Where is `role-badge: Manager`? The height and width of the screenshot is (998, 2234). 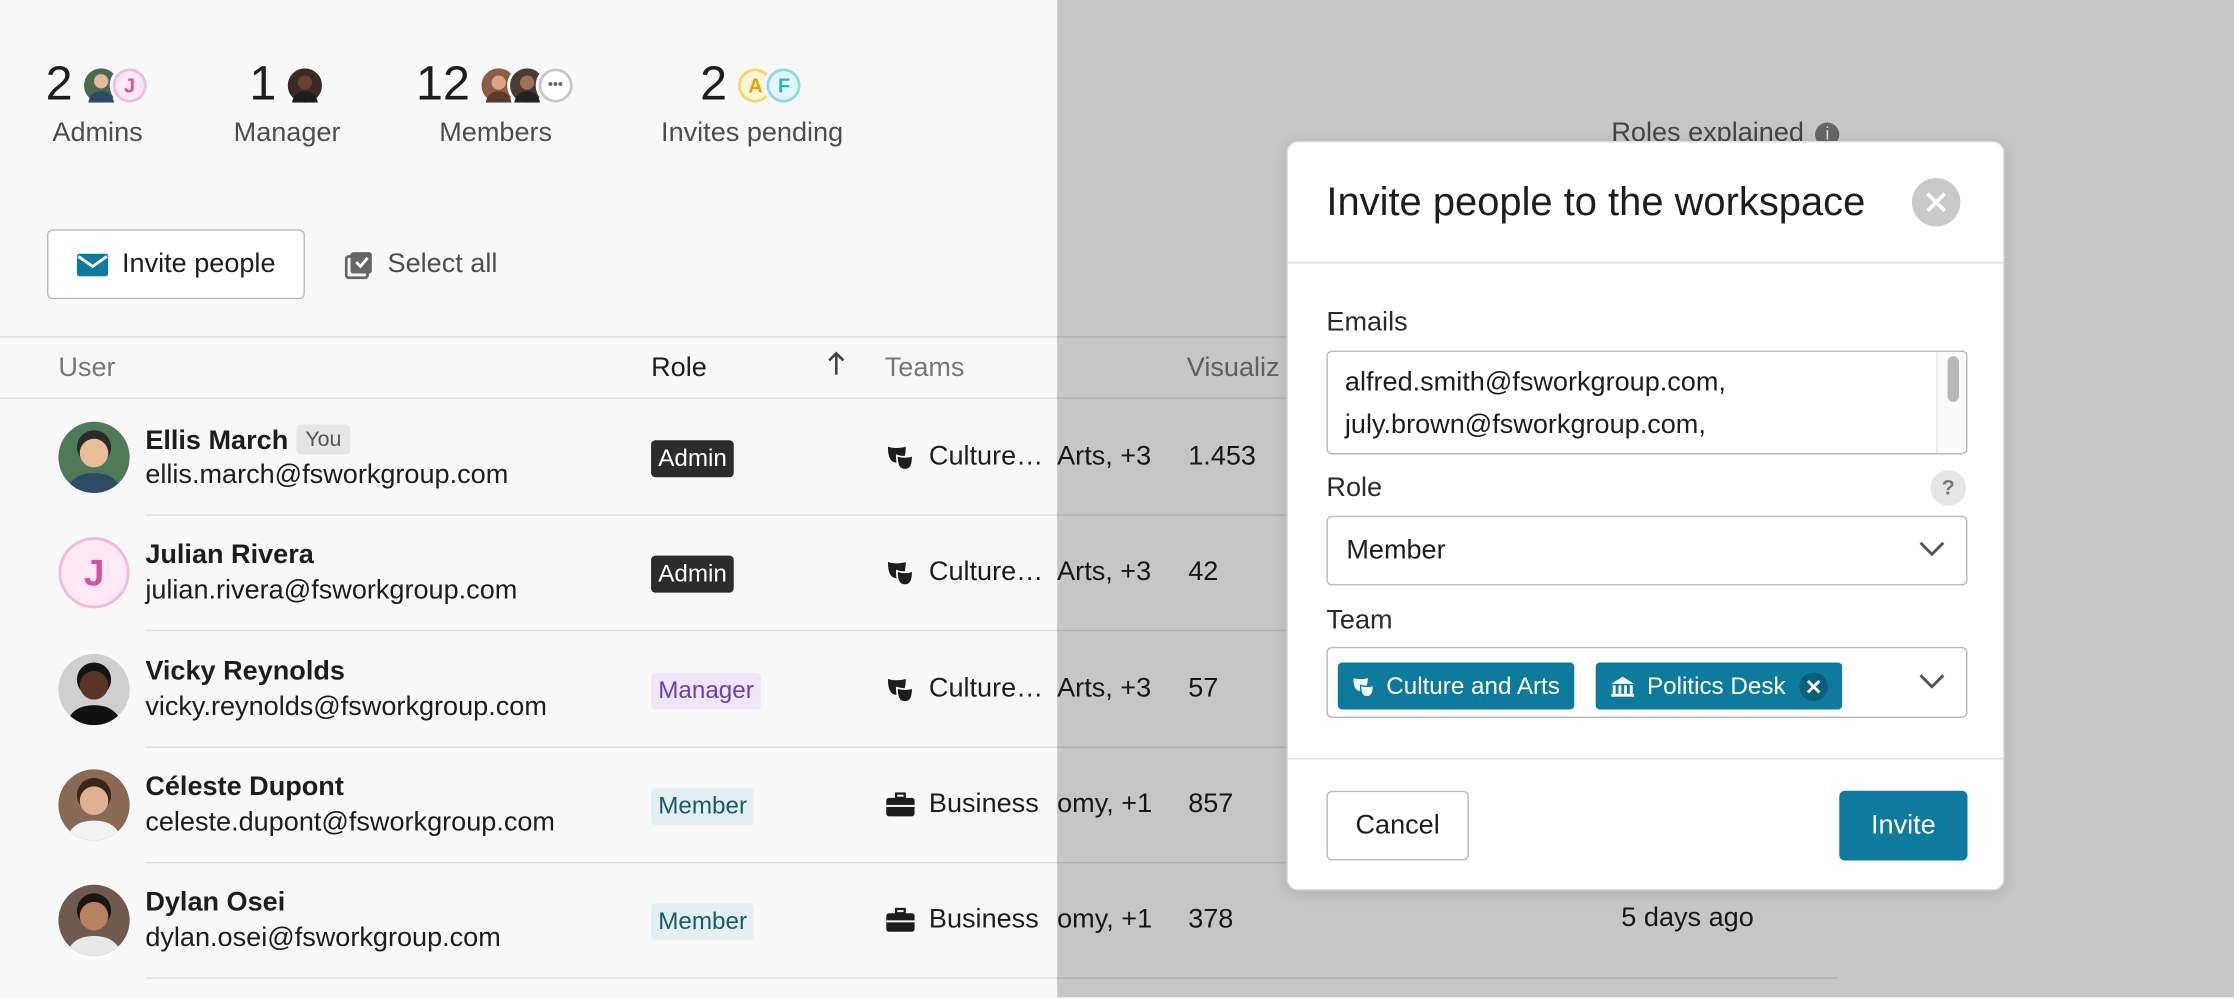 role-badge: Manager is located at coordinates (706, 690).